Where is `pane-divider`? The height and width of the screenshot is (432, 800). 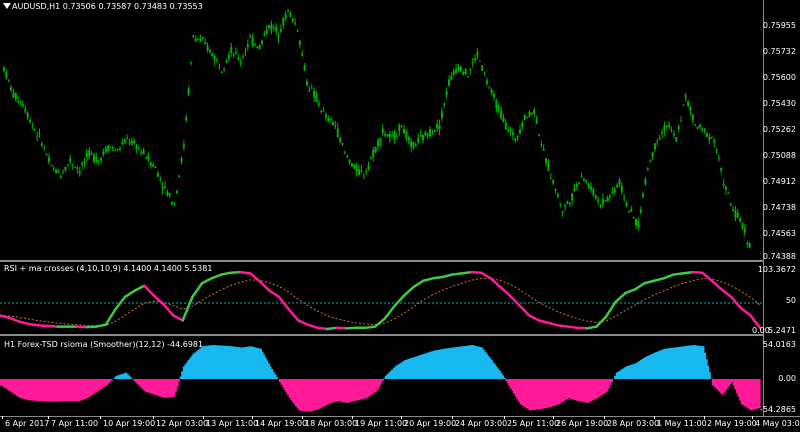
pane-divider is located at coordinates (400, 335).